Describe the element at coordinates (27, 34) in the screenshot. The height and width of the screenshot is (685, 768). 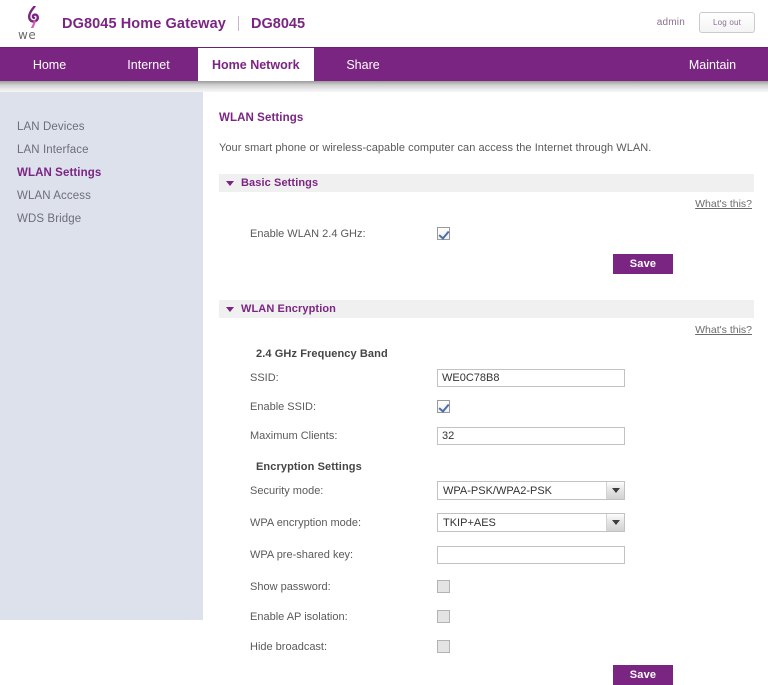
I see `logo-wordmark: we` at that location.